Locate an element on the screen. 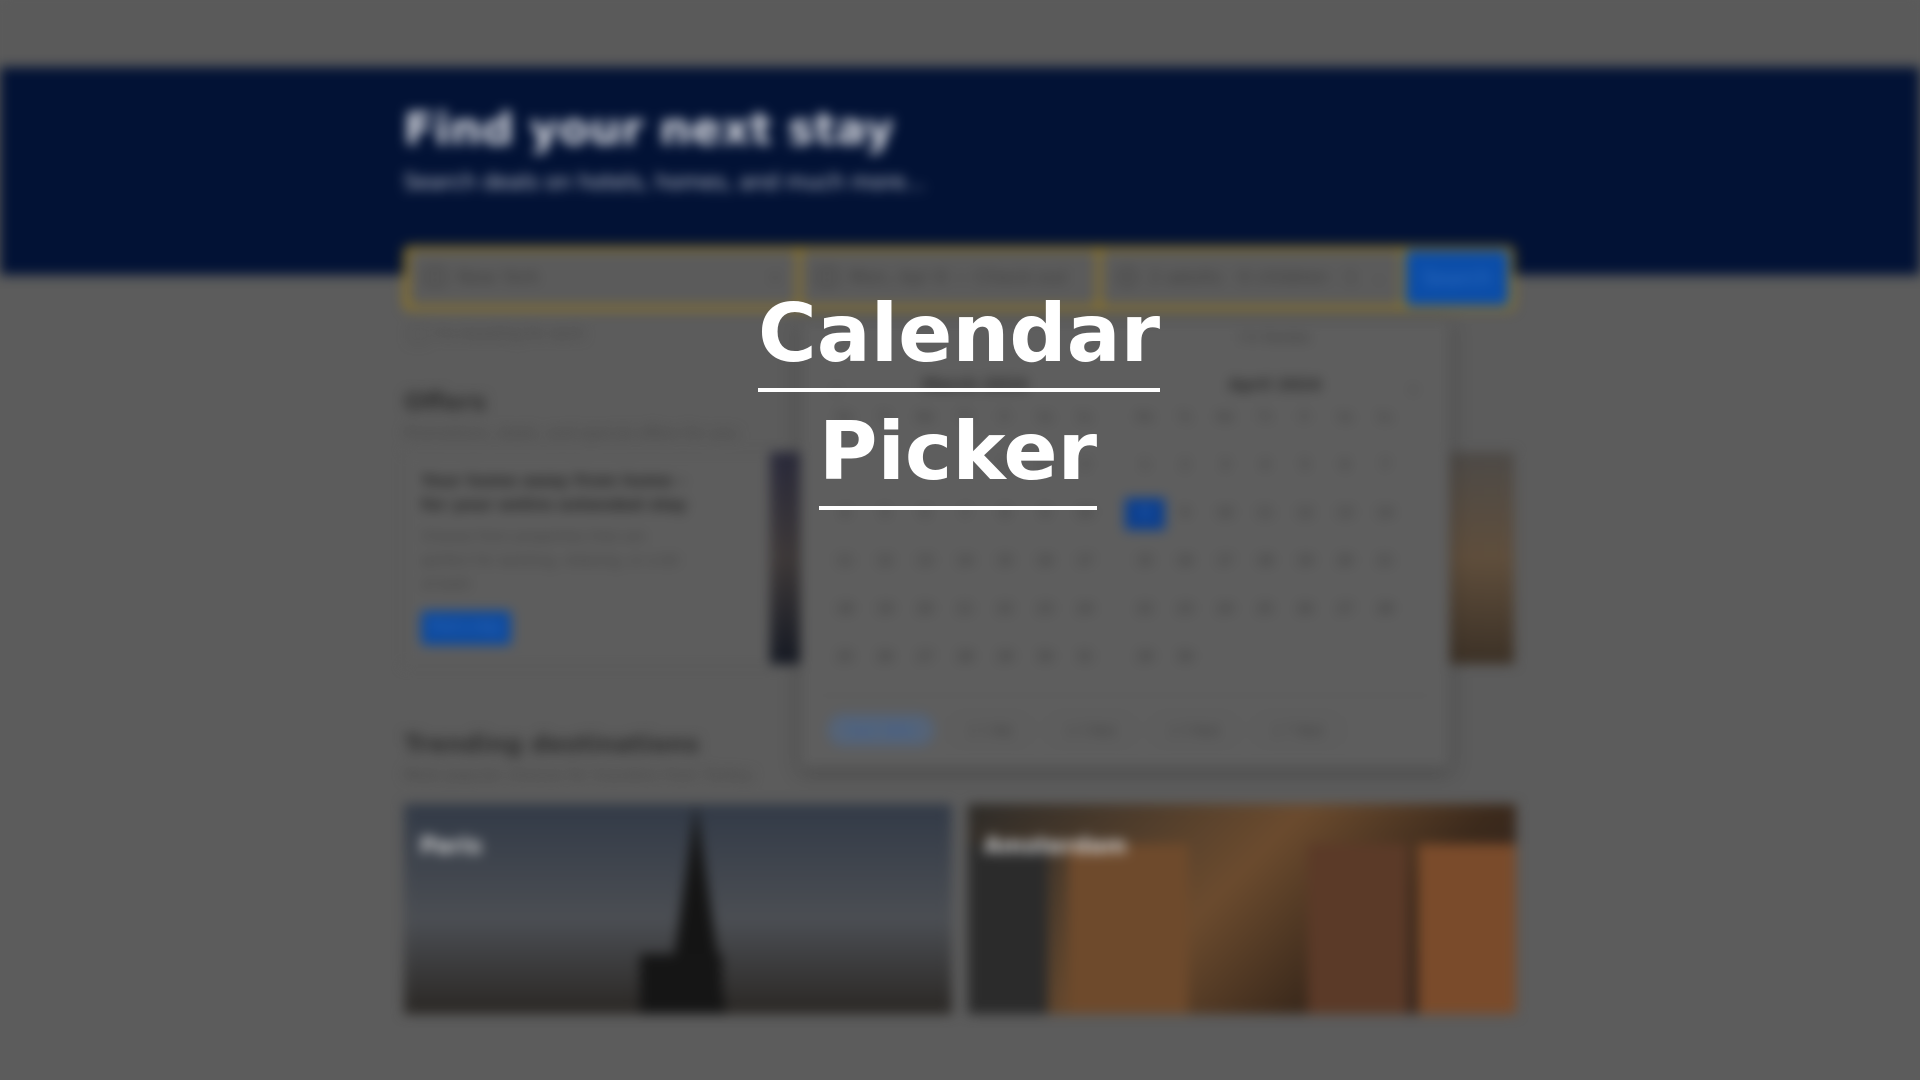  calendar-day: 9 is located at coordinates (1185, 514).